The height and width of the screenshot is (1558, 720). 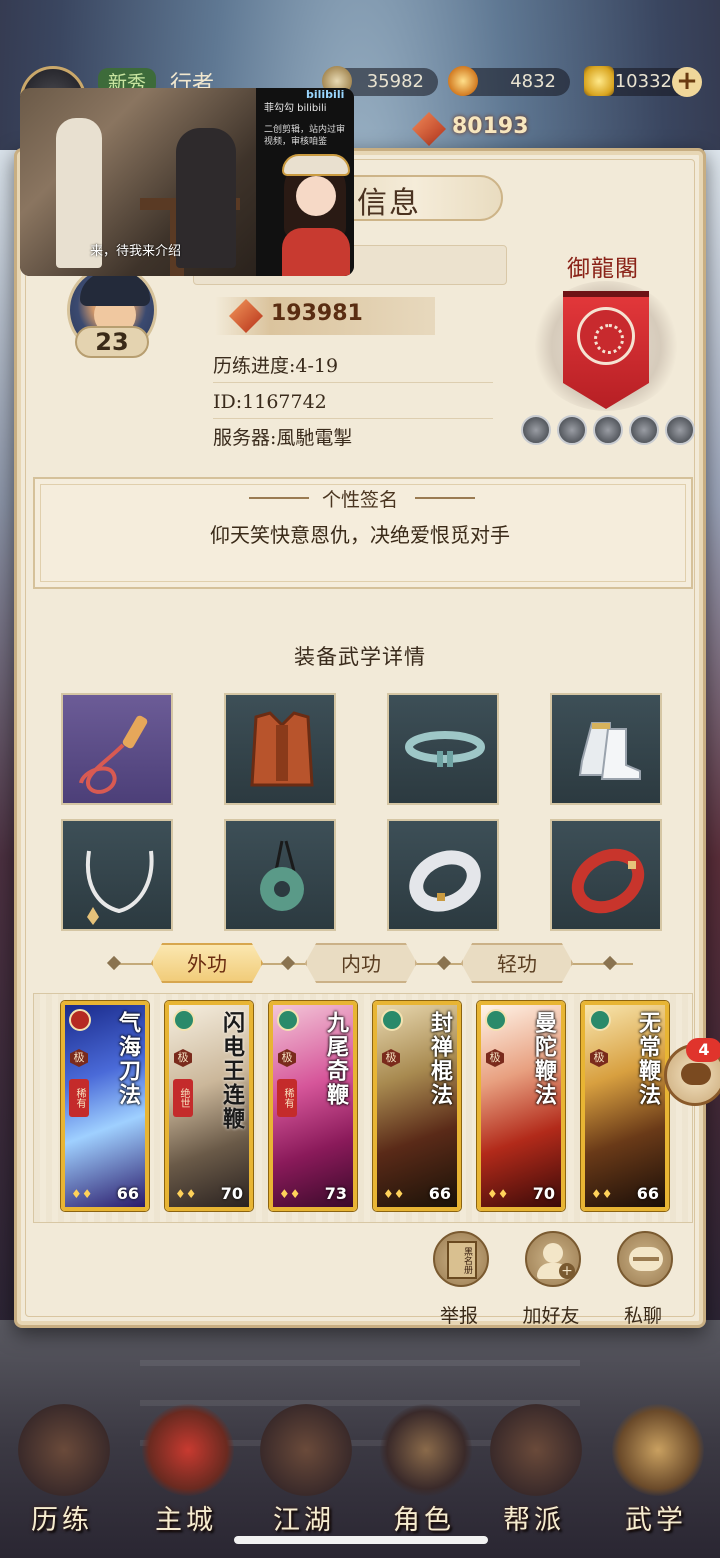 I want to click on tab-internal-skill: 内功, so click(x=361, y=963).